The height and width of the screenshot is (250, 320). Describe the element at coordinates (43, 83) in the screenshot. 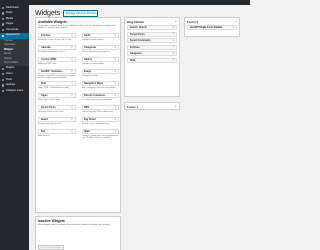

I see `widget-title: Meta` at that location.